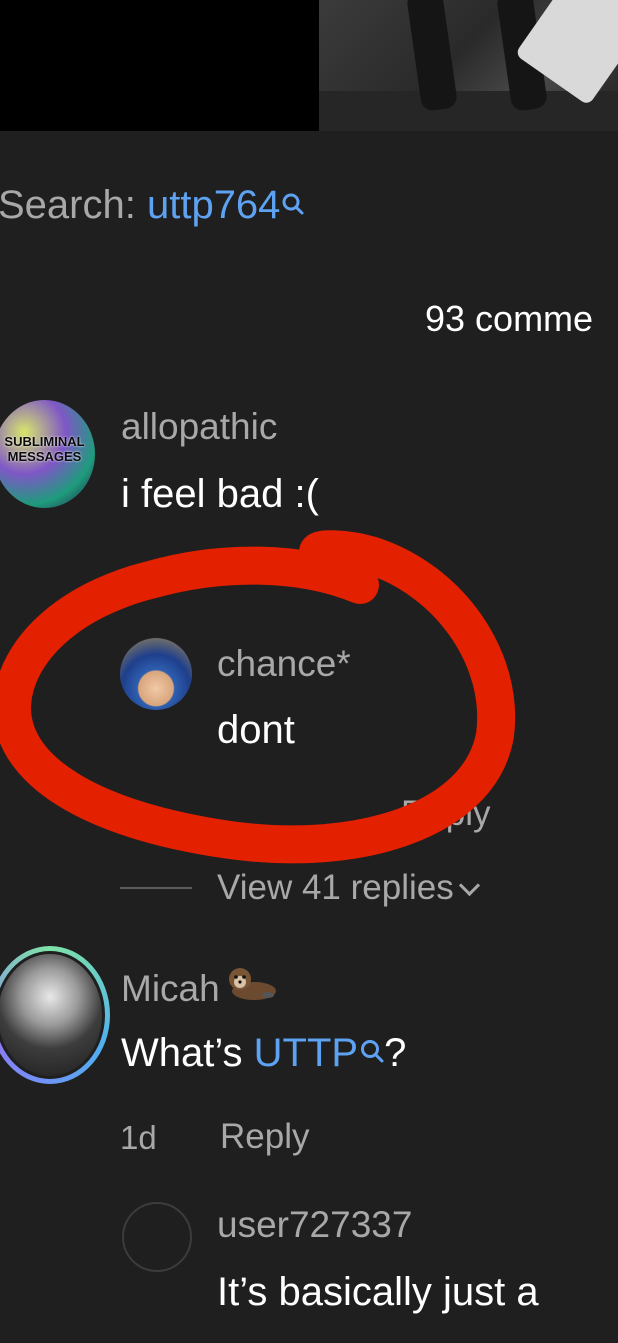 The width and height of the screenshot is (618, 1343). I want to click on comment-username: Micah, so click(199, 988).